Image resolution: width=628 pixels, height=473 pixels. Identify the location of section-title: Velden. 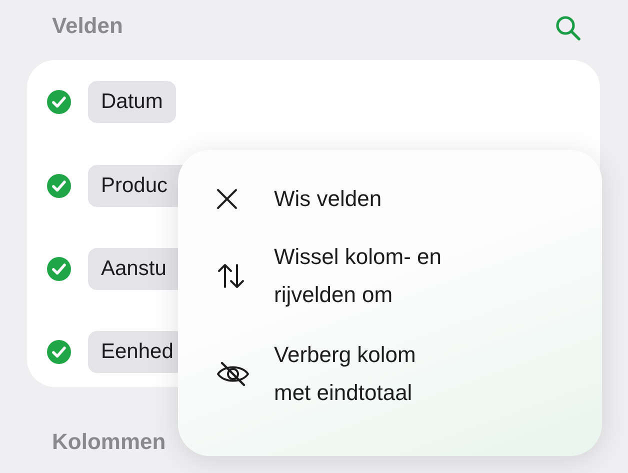
(87, 26).